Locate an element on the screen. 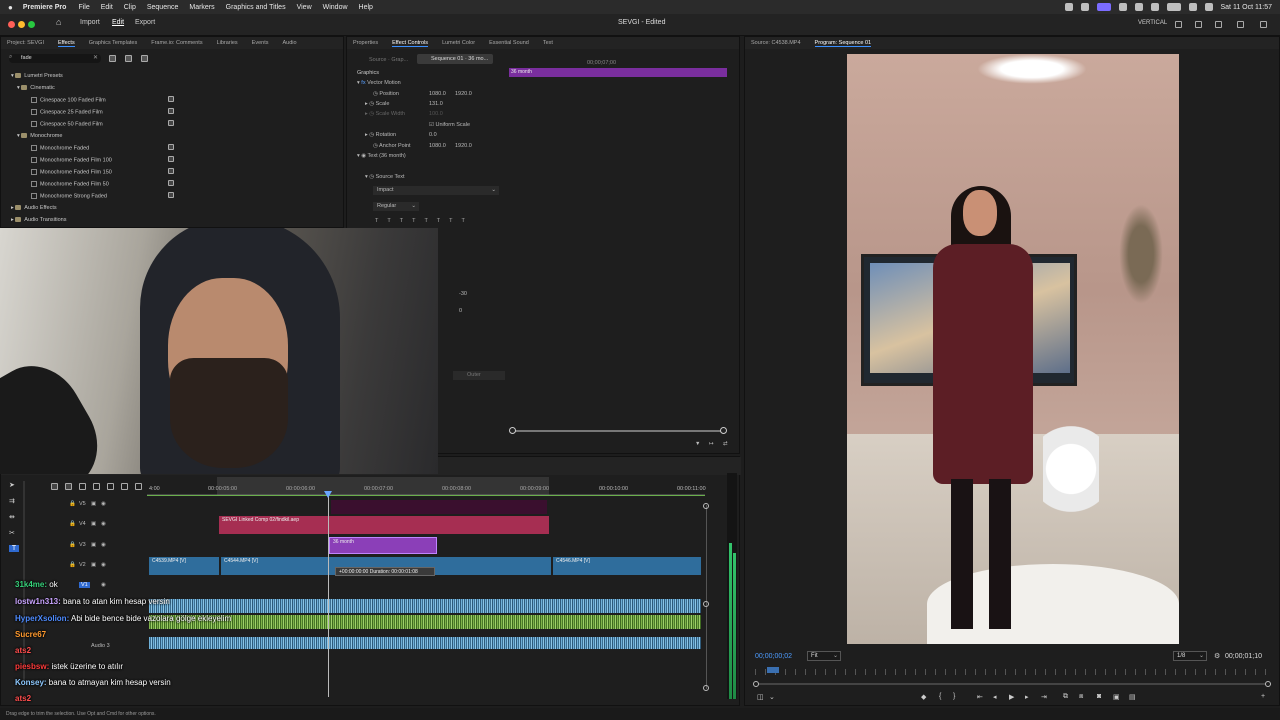 The height and width of the screenshot is (720, 1280). wrench-icon: ⚙ is located at coordinates (1217, 656).